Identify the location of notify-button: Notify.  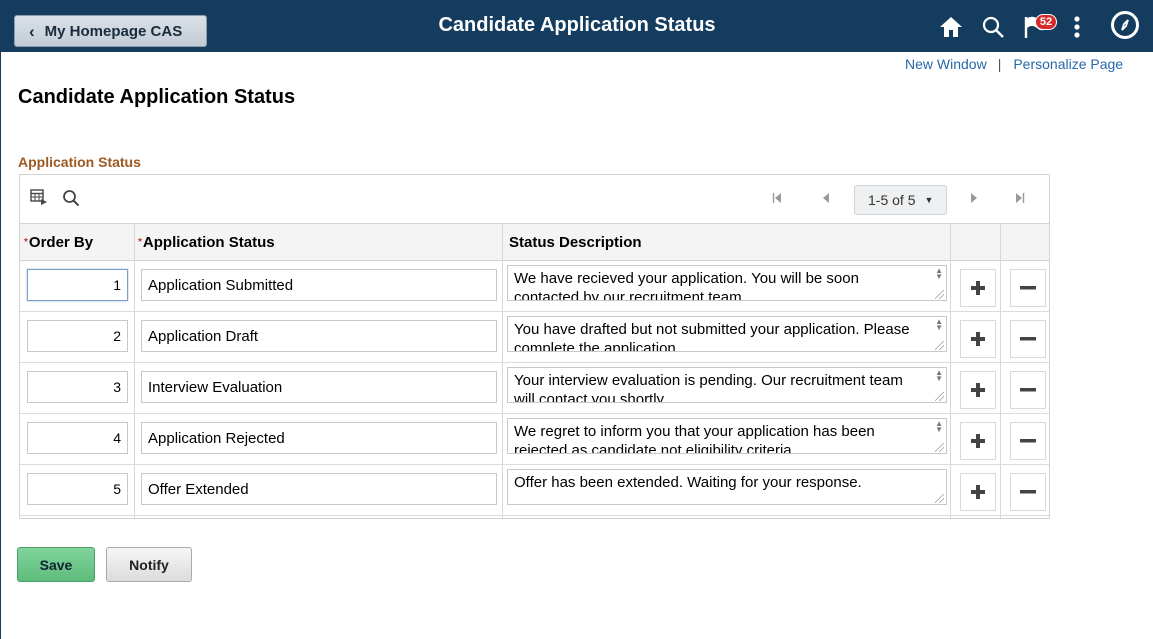
(149, 564).